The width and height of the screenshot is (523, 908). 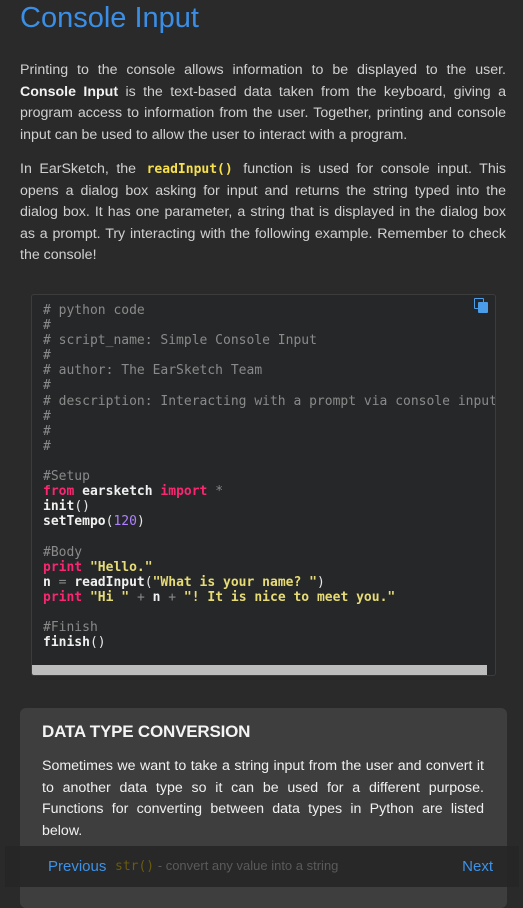 What do you see at coordinates (74, 643) in the screenshot?
I see `code-line: finish()` at bounding box center [74, 643].